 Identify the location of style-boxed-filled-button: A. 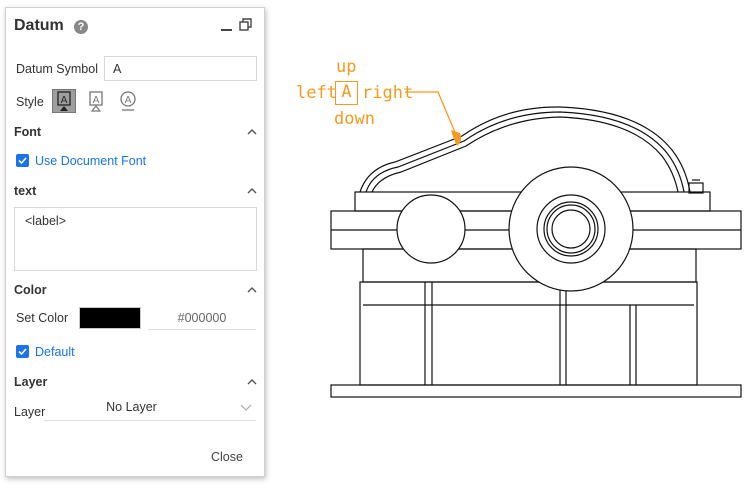
(64, 101).